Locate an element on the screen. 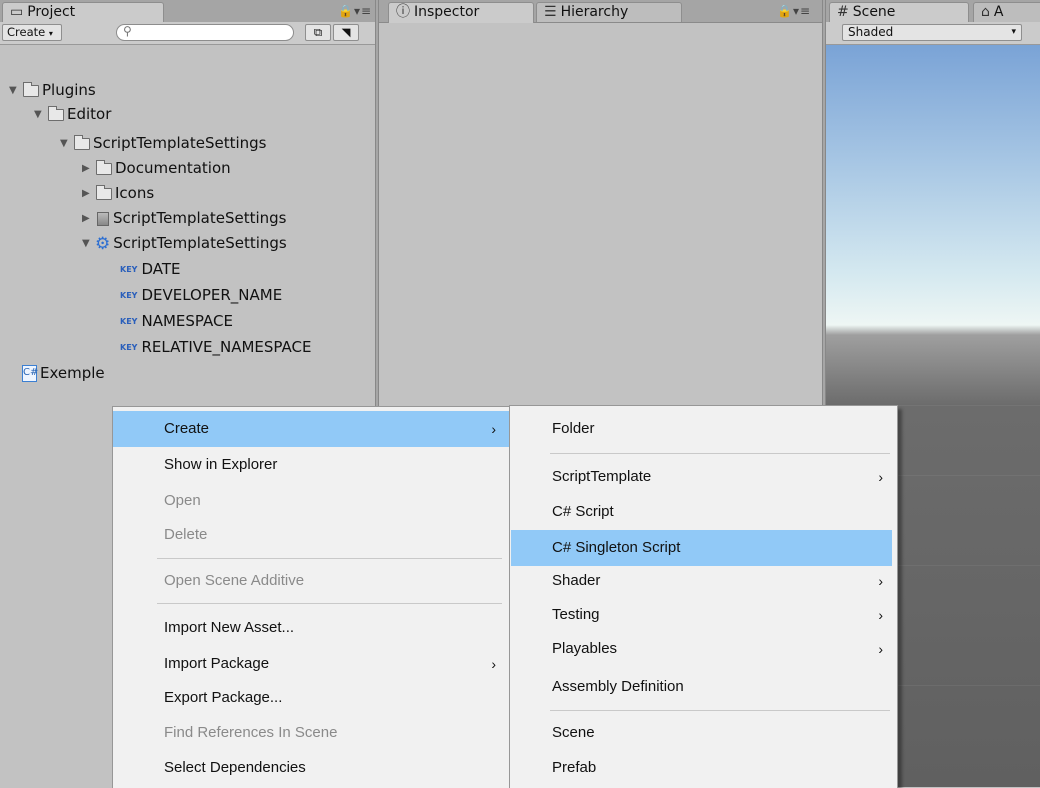 Image resolution: width=1040 pixels, height=788 pixels. label-tag-icon: ◥ is located at coordinates (346, 32).